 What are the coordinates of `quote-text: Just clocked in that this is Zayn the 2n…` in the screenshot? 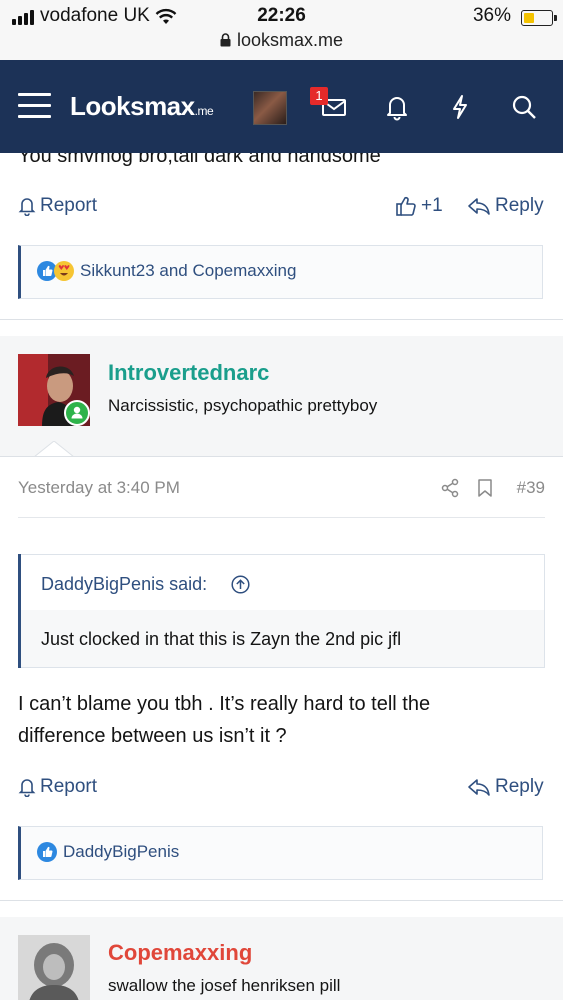 It's located at (221, 639).